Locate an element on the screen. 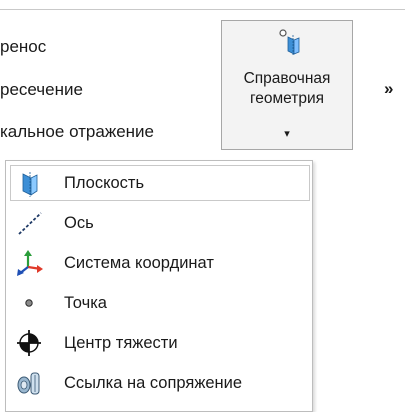  coordinate-system-icon is located at coordinates (30, 263).